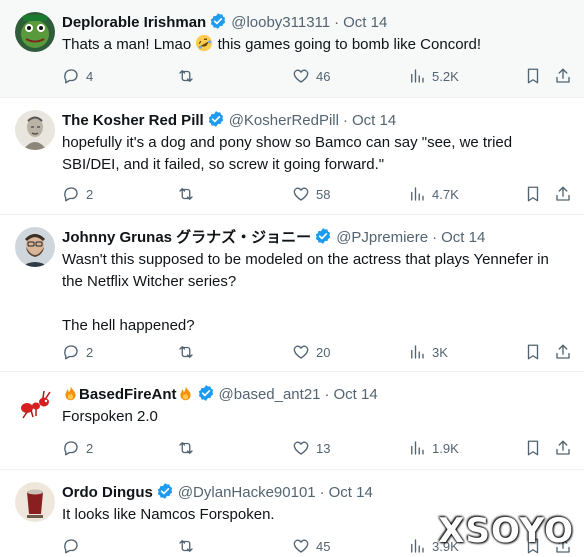  What do you see at coordinates (134, 22) in the screenshot?
I see `display-name: Deplorable Irishman` at bounding box center [134, 22].